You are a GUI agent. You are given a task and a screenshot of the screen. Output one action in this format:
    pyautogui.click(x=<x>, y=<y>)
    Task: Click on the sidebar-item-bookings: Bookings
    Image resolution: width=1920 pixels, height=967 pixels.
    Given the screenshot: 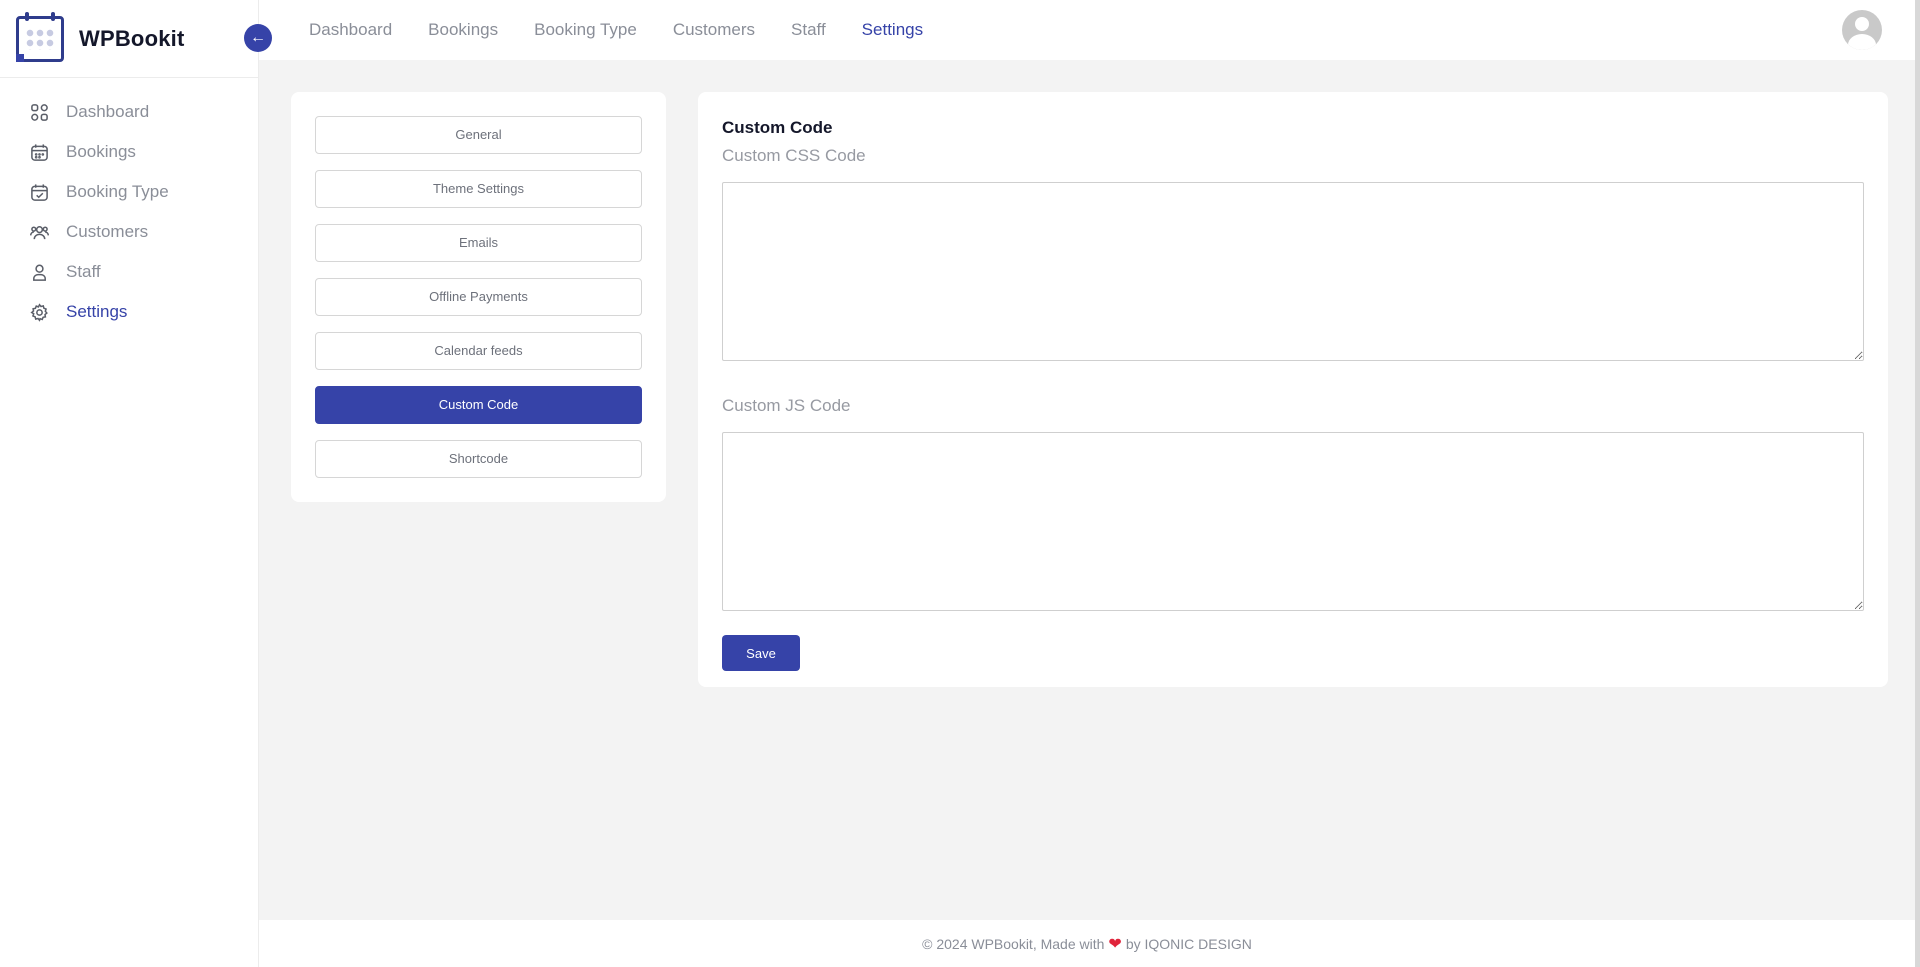 What is the action you would take?
    pyautogui.click(x=129, y=152)
    